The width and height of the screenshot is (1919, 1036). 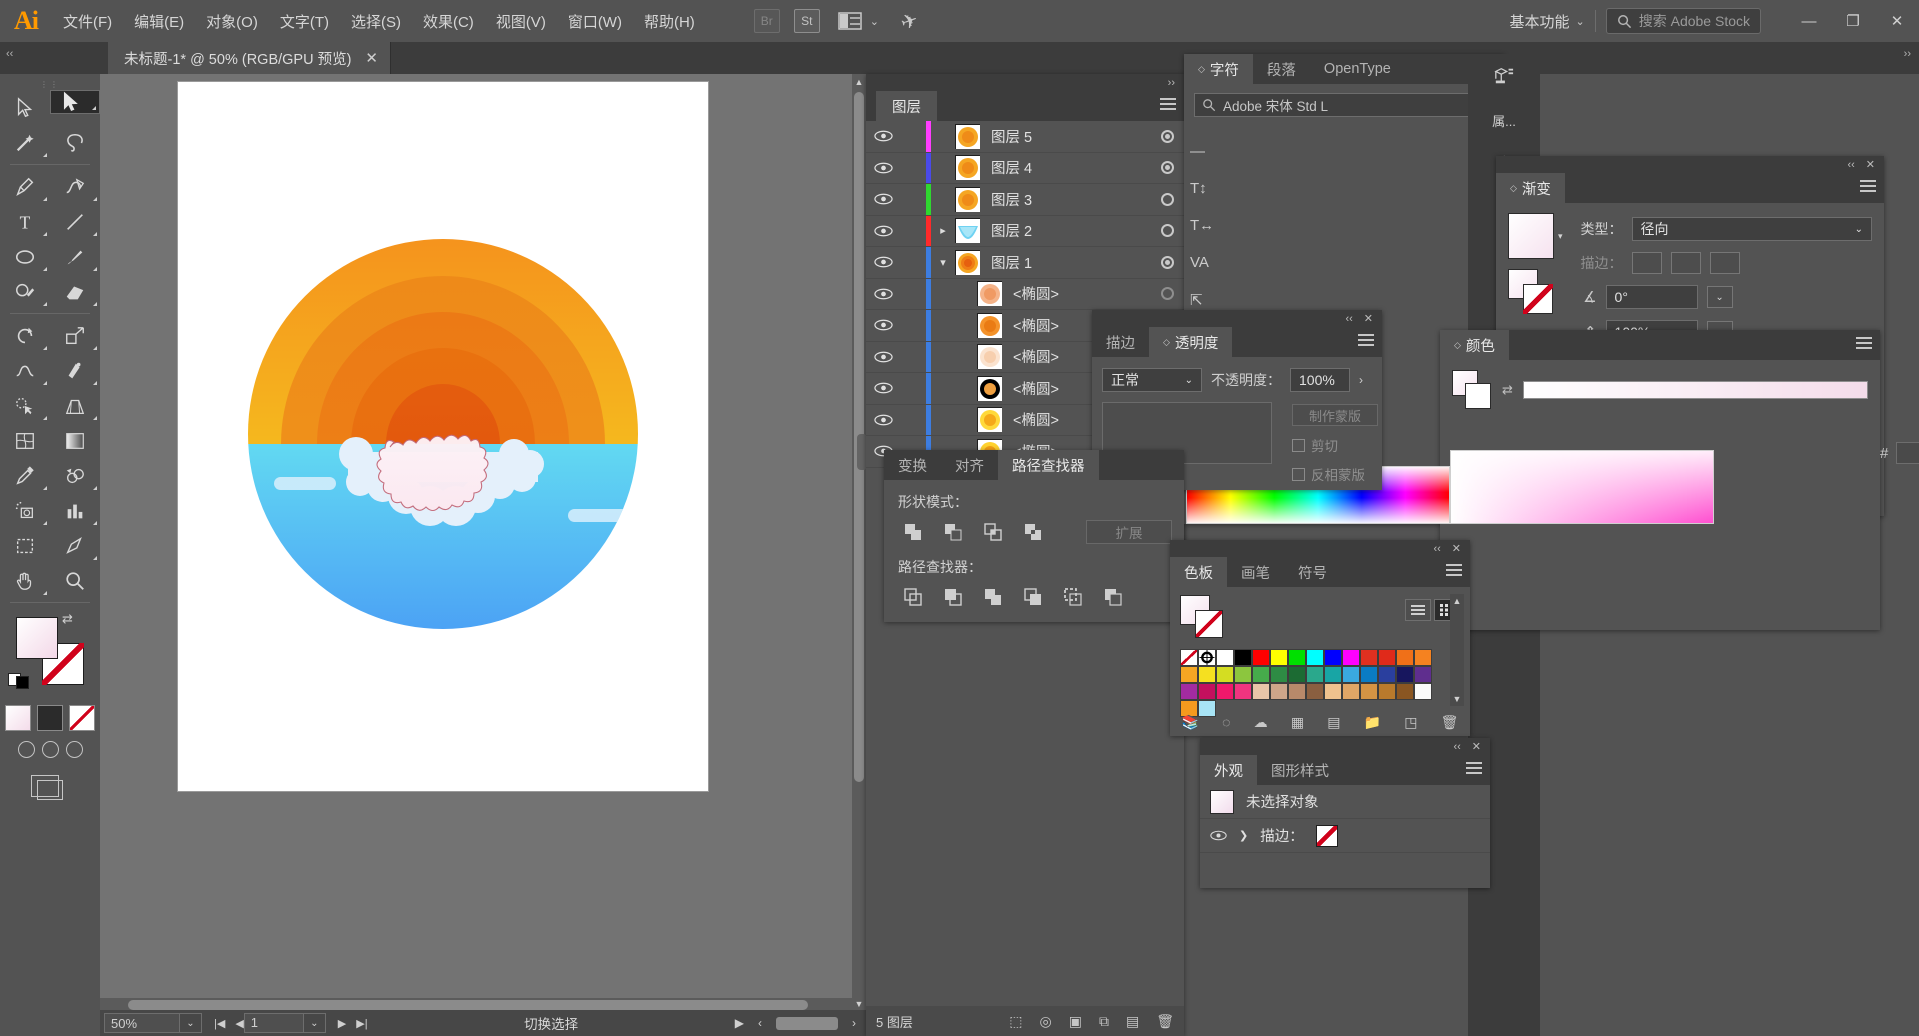 I want to click on artboard-tool, so click(x=25, y=545).